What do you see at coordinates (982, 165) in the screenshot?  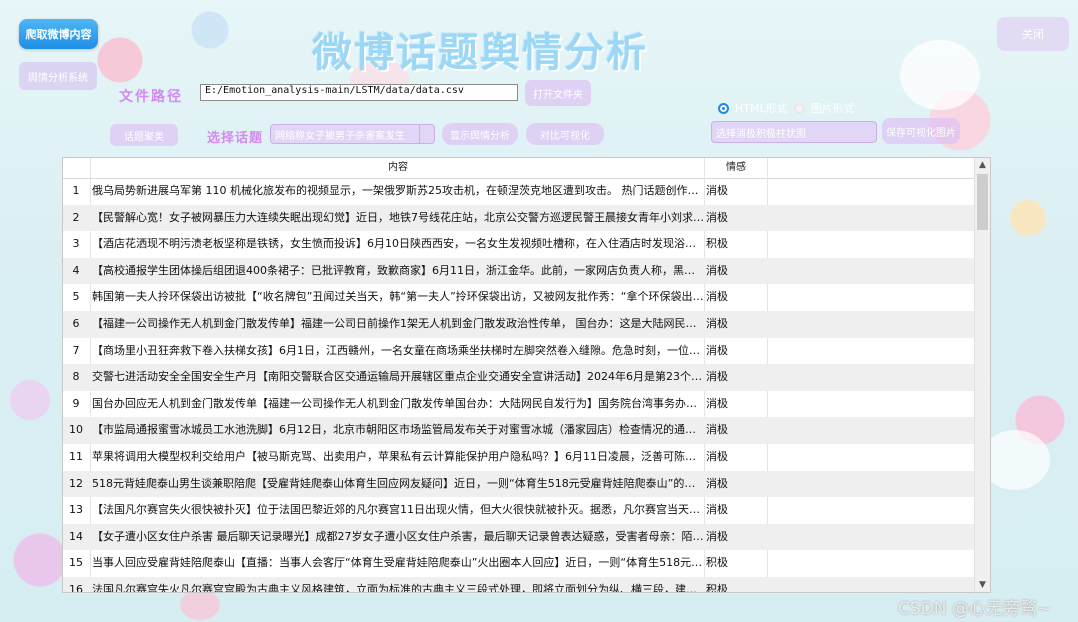 I see `scroll-up-icon: ▲` at bounding box center [982, 165].